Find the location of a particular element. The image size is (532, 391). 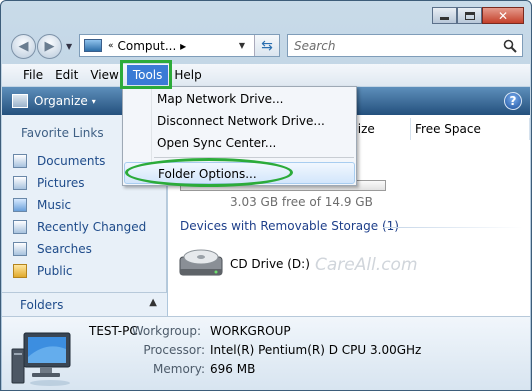

chevron-up-icon: ▲ is located at coordinates (153, 302).